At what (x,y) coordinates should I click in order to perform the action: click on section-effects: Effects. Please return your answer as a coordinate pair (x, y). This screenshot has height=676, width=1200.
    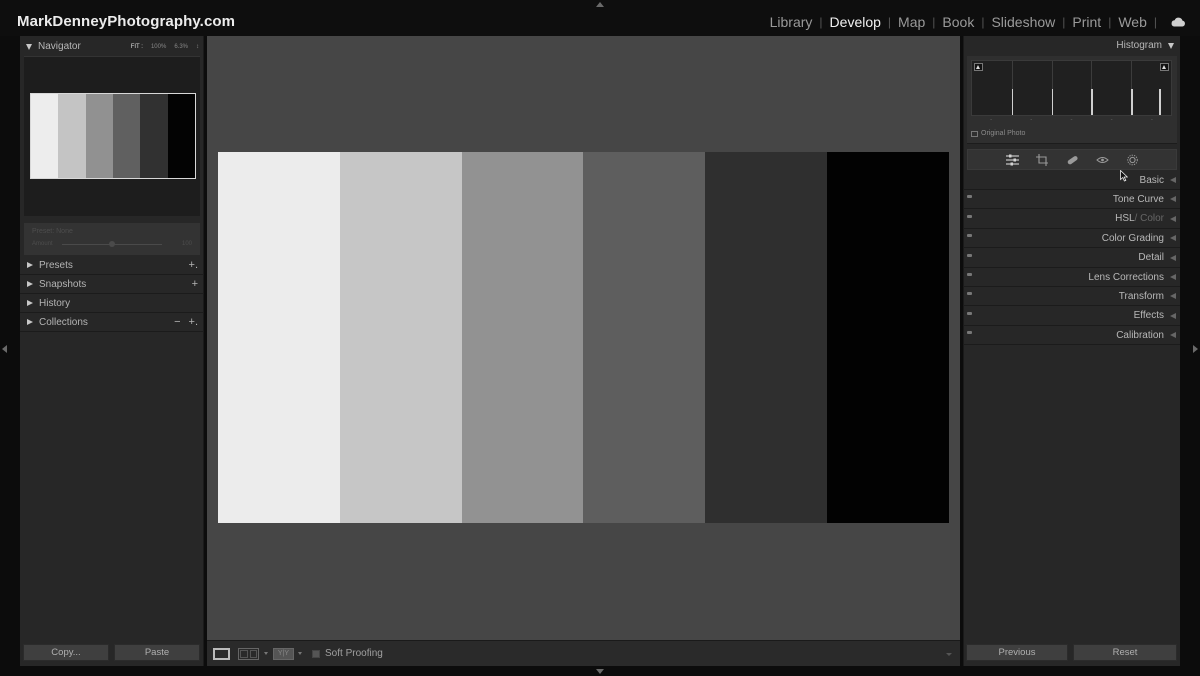
    Looking at the image, I should click on (1071, 316).